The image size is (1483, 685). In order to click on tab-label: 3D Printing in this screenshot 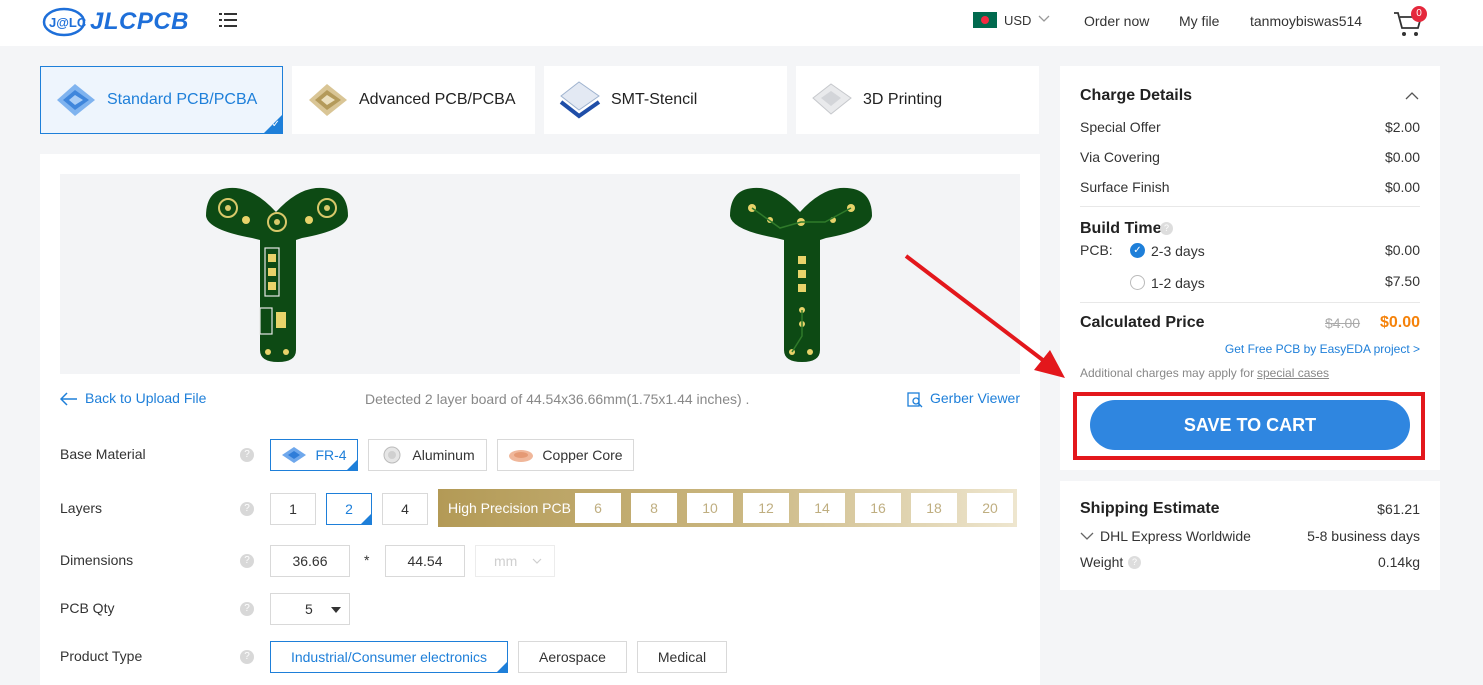, I will do `click(903, 99)`.